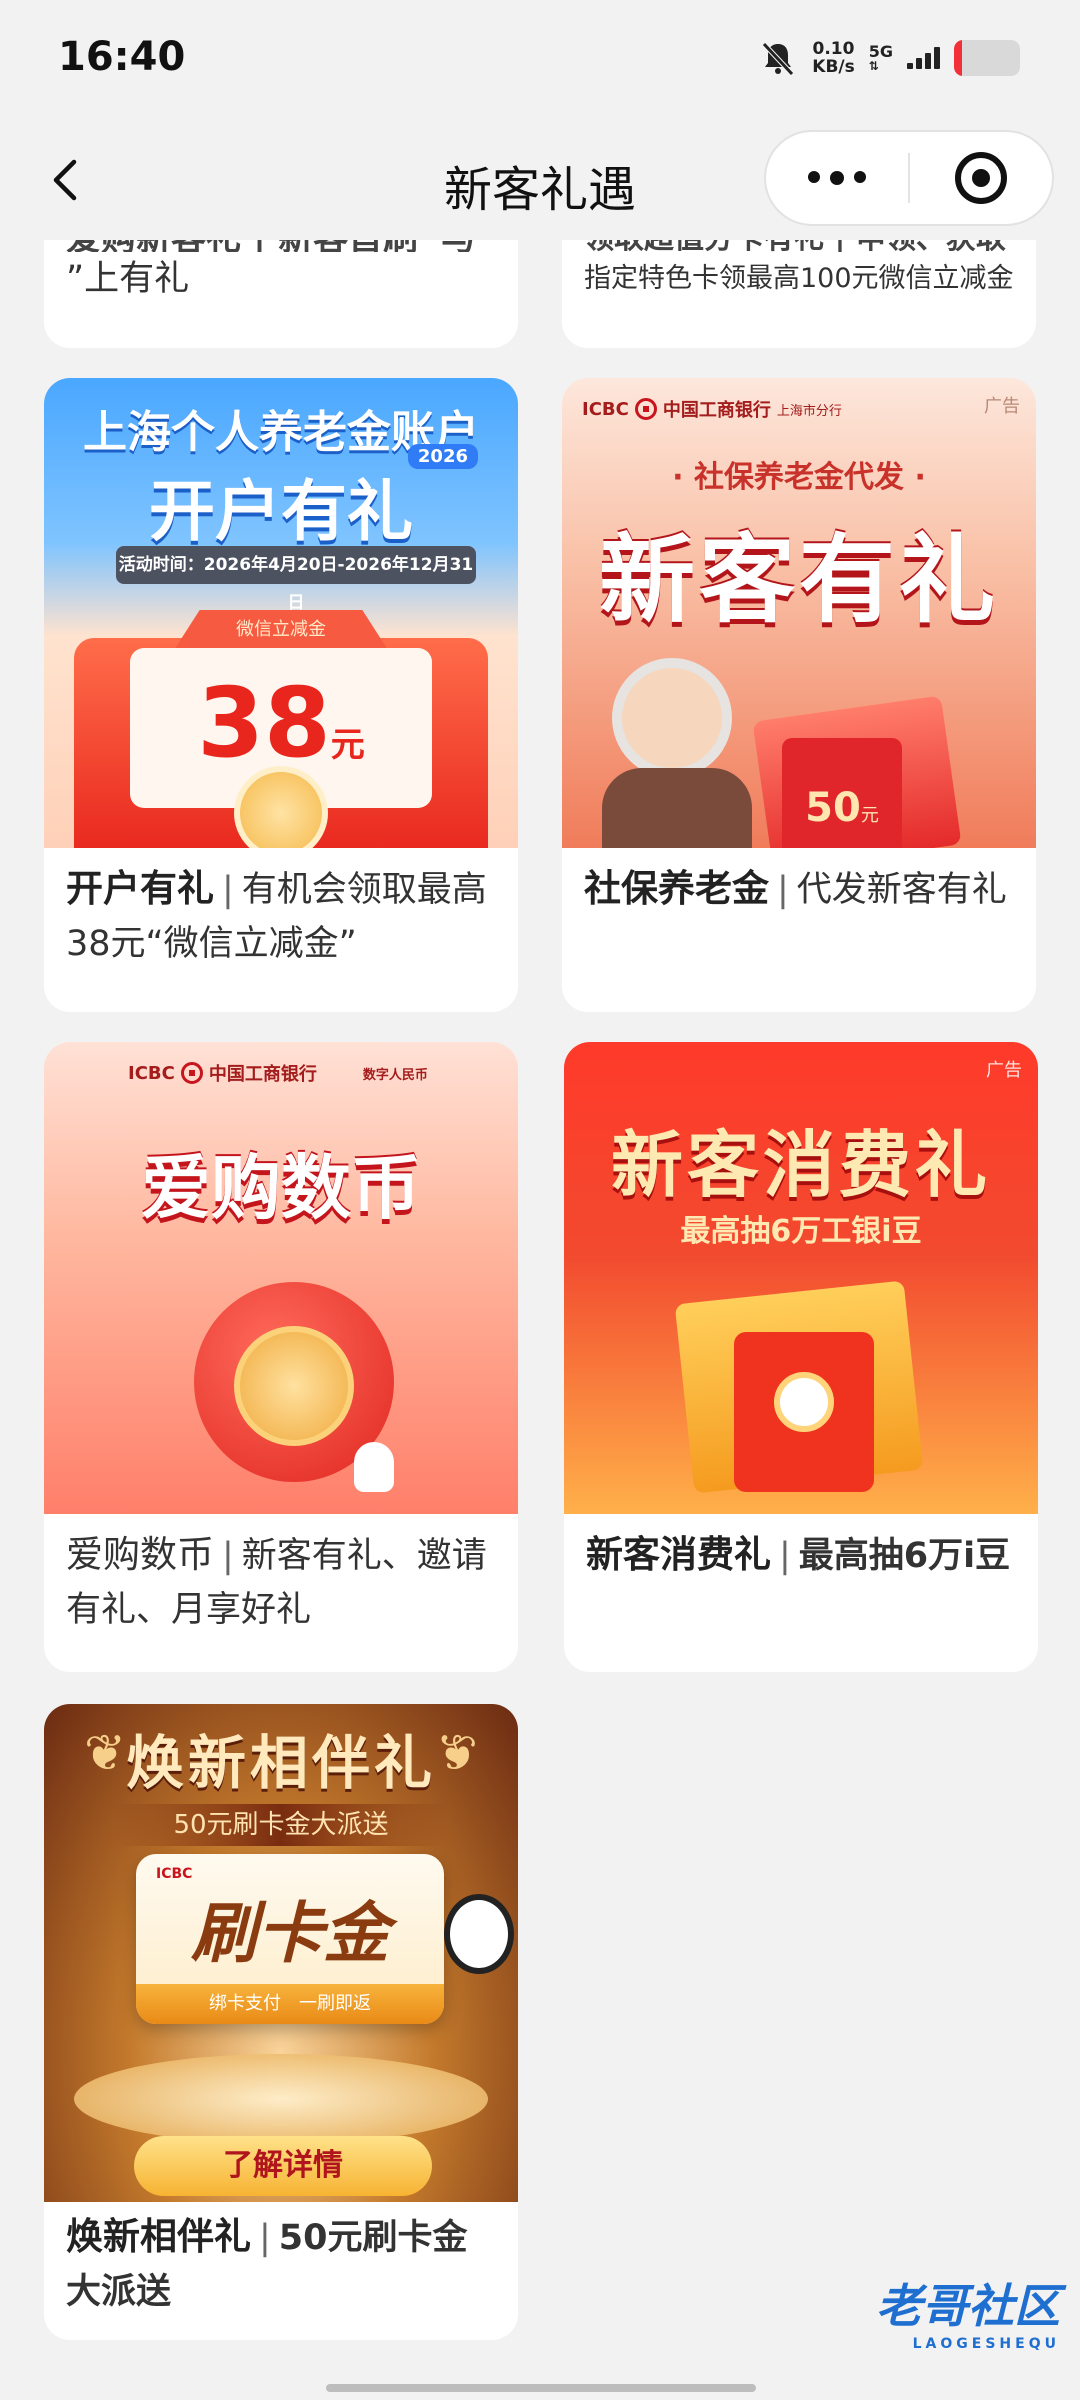  What do you see at coordinates (281, 630) in the screenshot?
I see `banner-ribbon: 微信立减金` at bounding box center [281, 630].